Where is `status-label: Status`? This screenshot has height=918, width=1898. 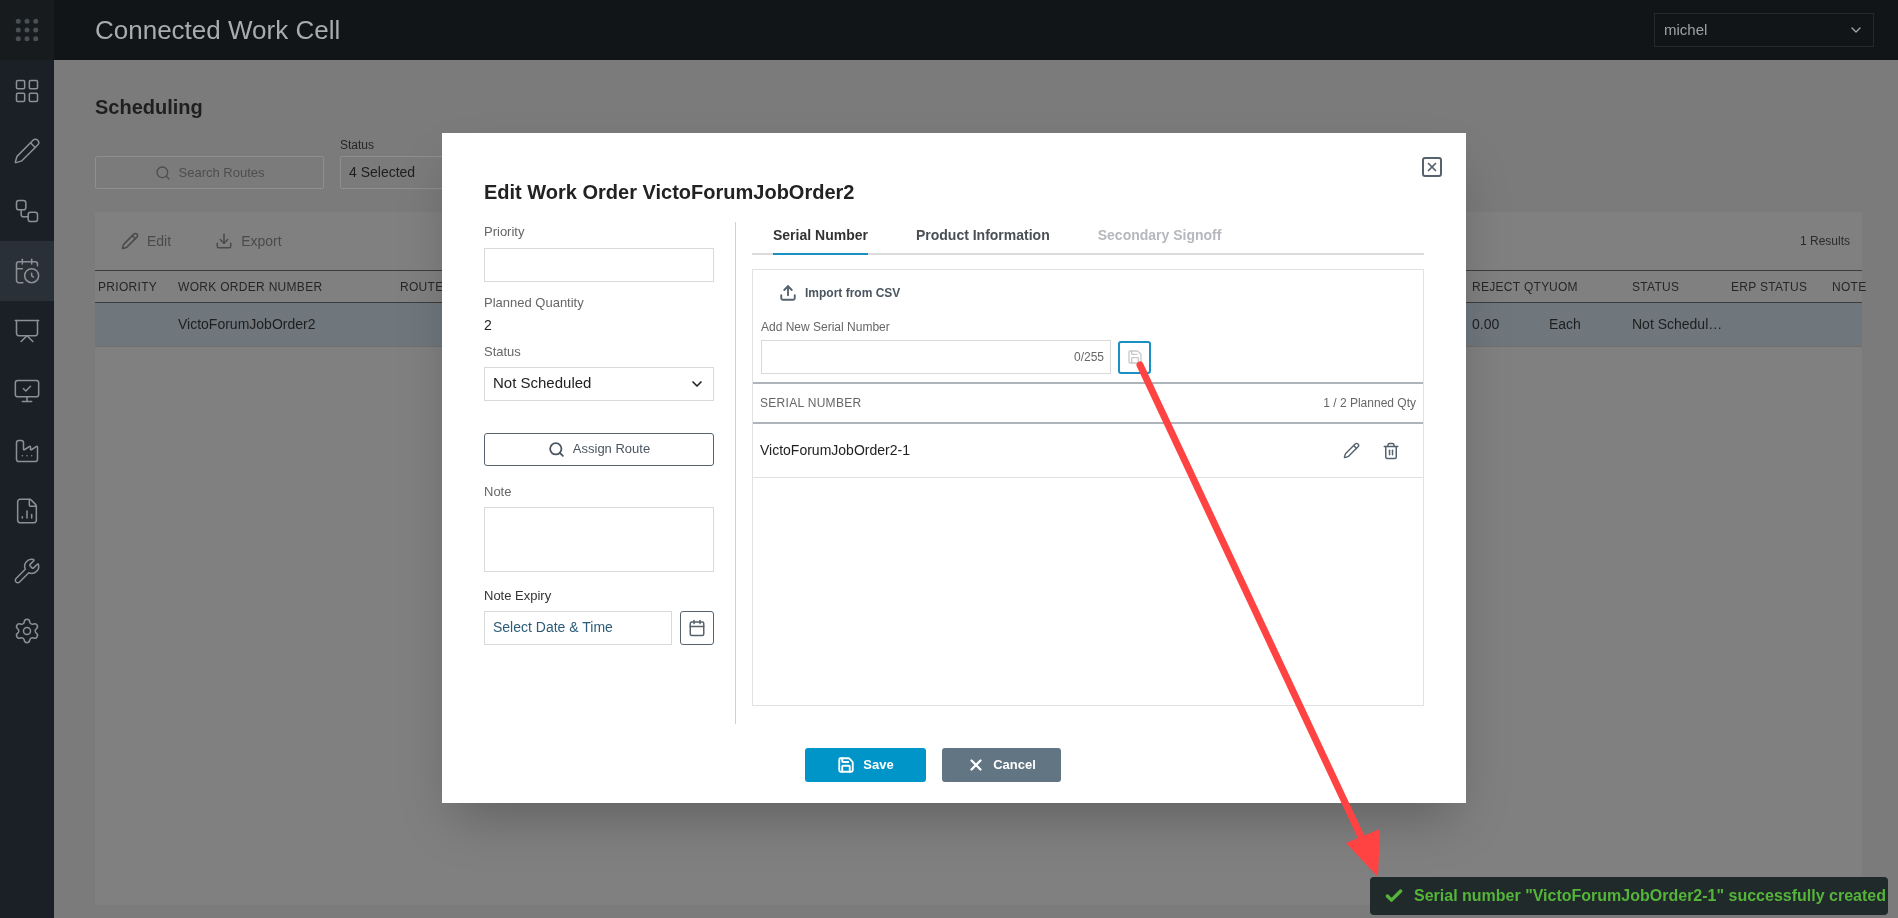
status-label: Status is located at coordinates (358, 145).